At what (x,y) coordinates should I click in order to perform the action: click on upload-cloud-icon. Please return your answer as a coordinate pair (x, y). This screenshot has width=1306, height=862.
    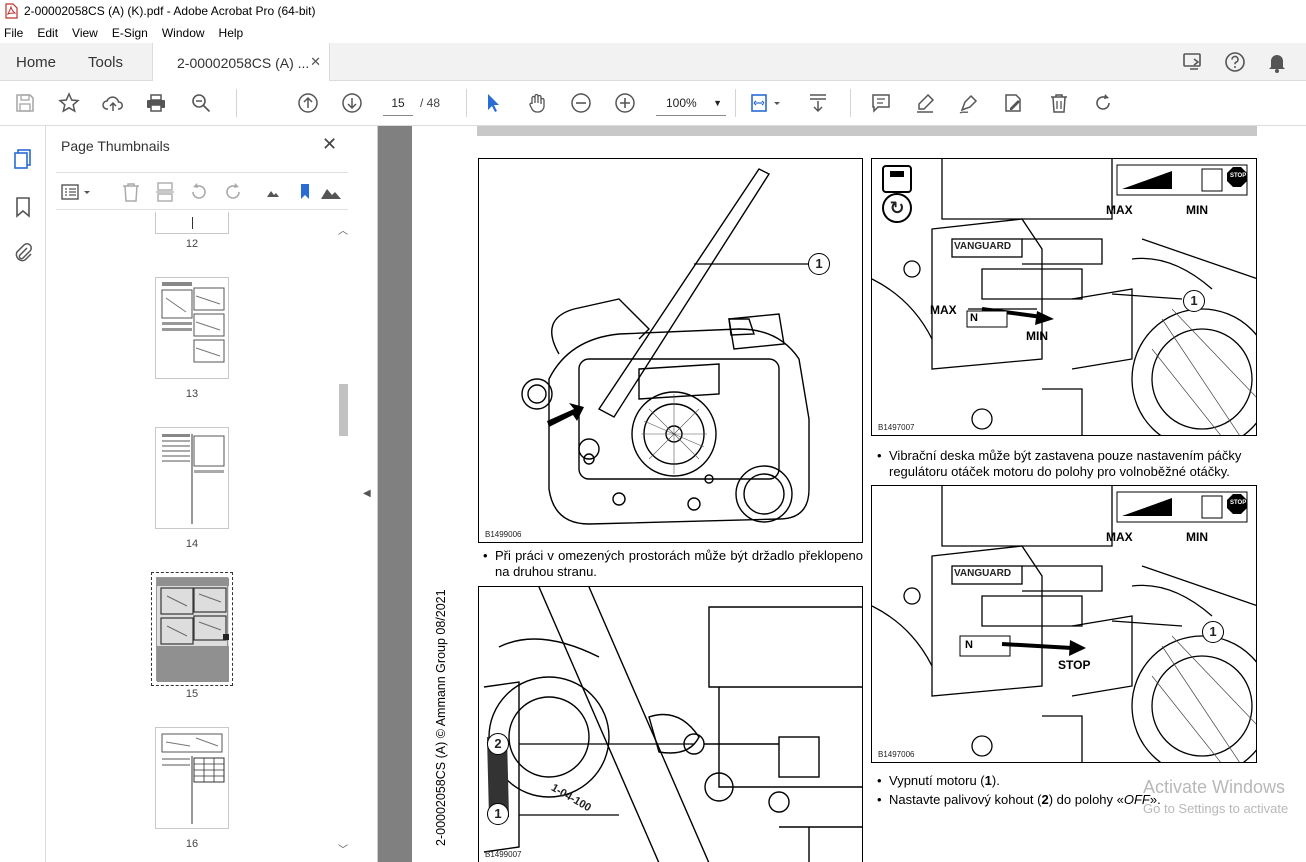
    Looking at the image, I should click on (113, 103).